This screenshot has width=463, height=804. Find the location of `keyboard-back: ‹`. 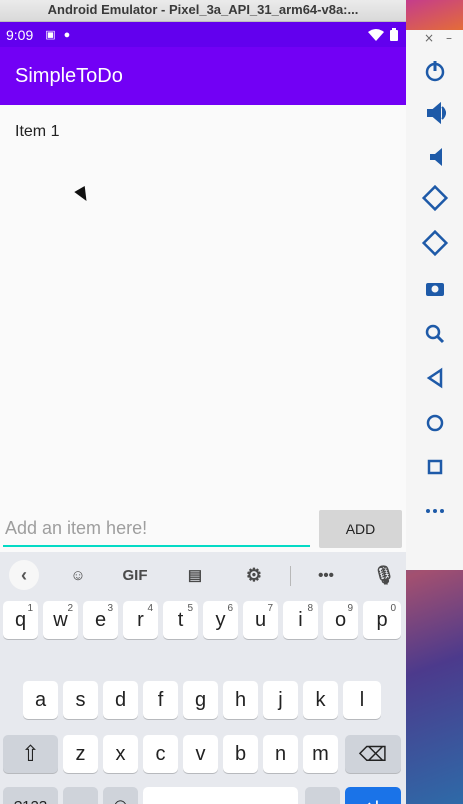

keyboard-back: ‹ is located at coordinates (24, 575).